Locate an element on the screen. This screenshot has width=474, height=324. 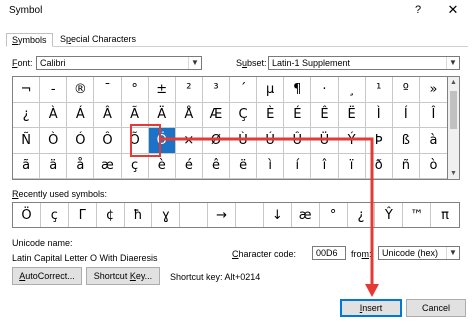
insert-button: Insert is located at coordinates (371, 308).